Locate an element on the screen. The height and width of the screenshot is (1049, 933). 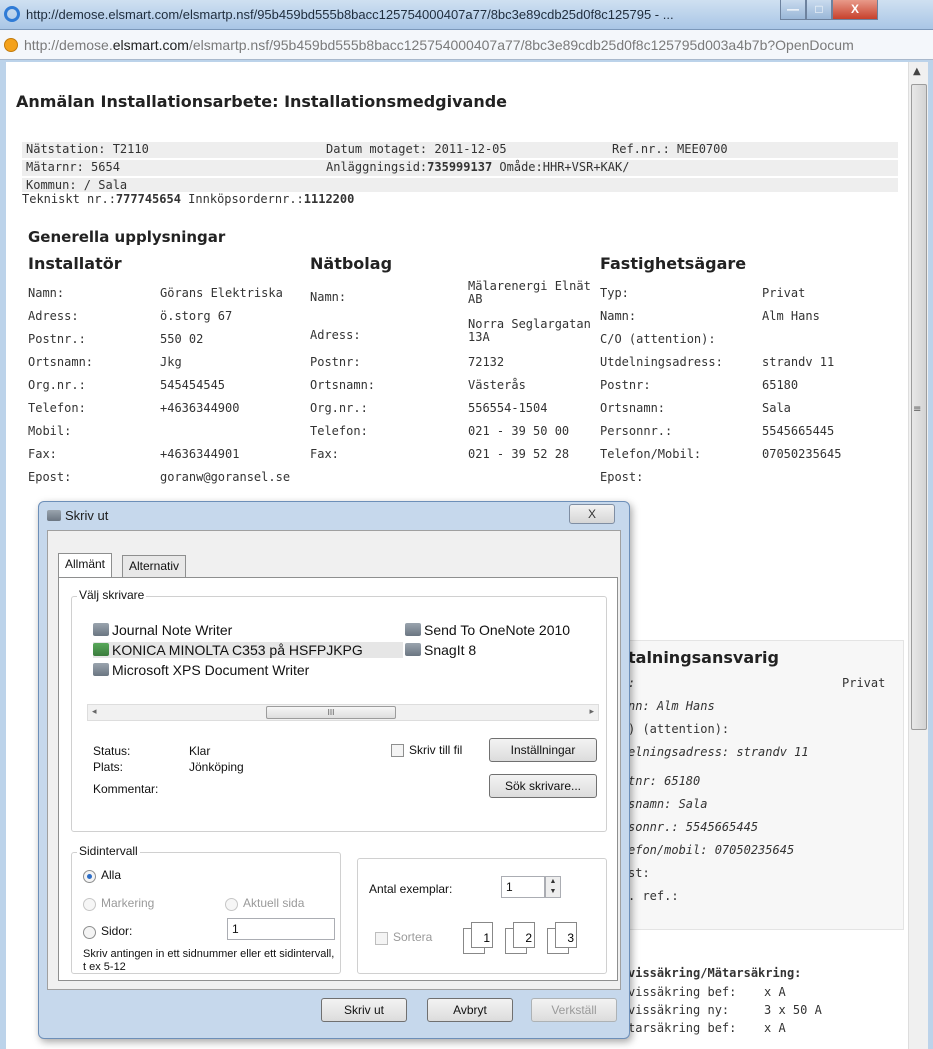
date-received-text: Datum motaget: 2011-12-05 is located at coordinates (416, 149).